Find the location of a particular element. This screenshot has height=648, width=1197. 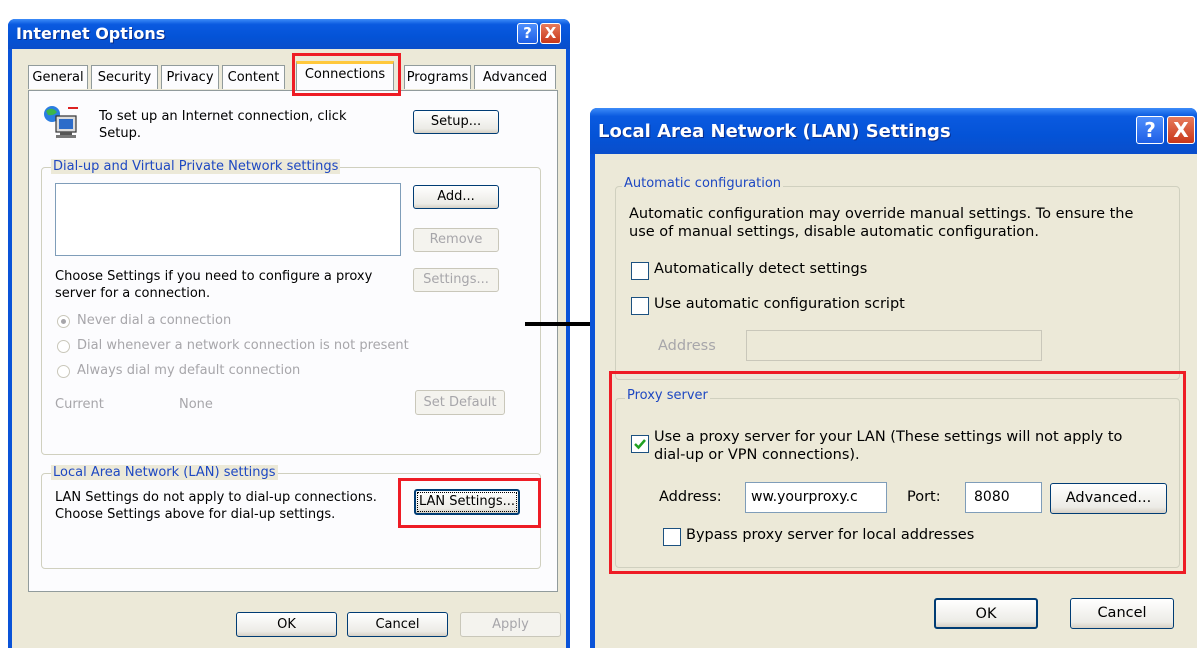

tab-security: Security is located at coordinates (124, 77).